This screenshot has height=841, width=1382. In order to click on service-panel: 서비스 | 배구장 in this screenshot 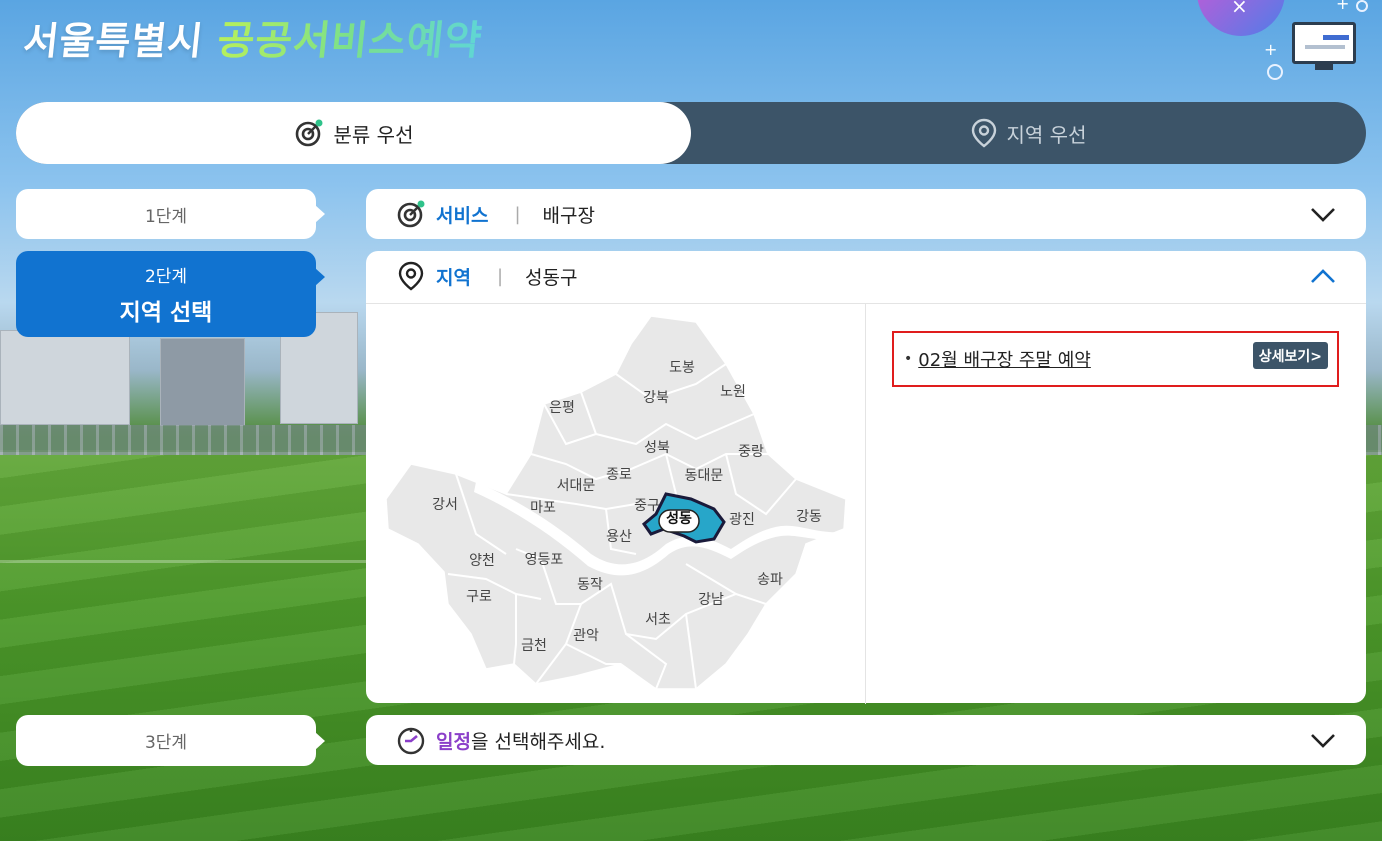, I will do `click(866, 214)`.